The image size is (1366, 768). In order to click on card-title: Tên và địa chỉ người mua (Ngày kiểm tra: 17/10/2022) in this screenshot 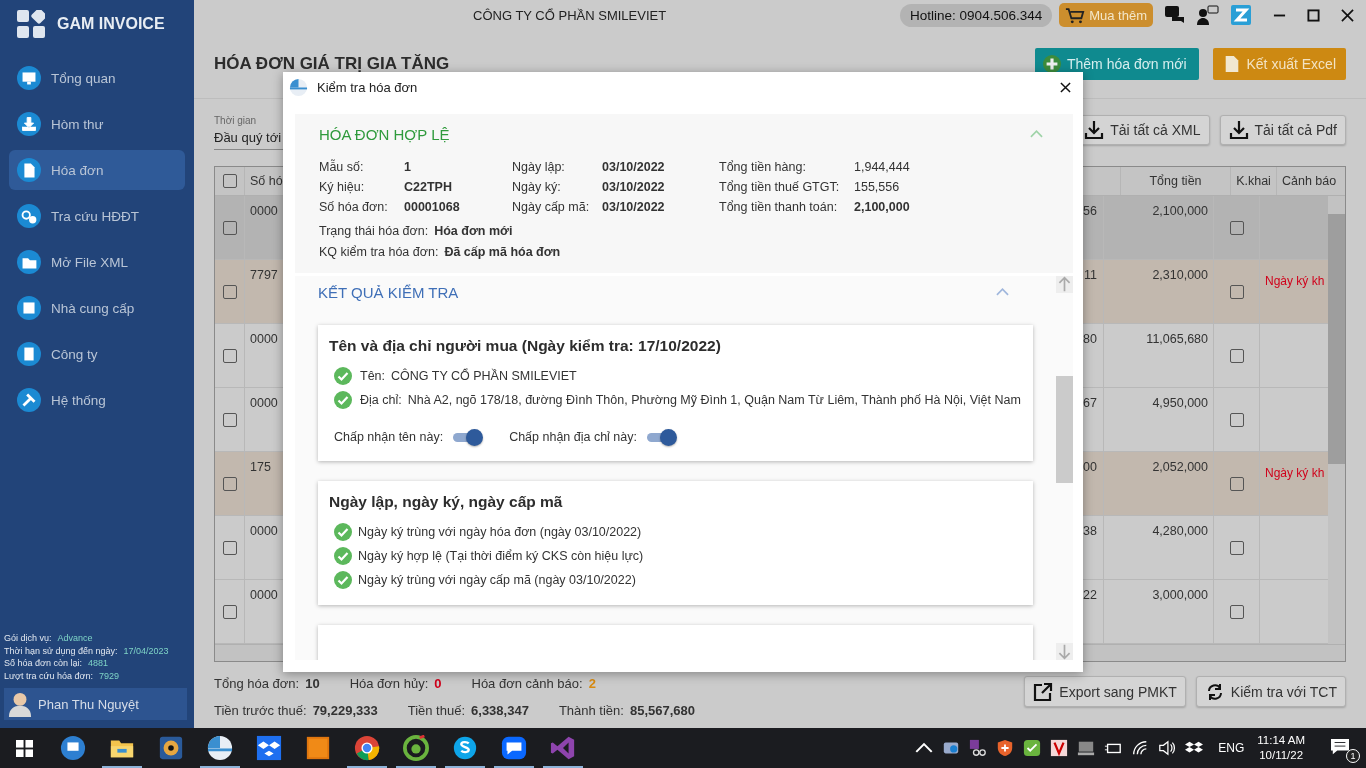, I will do `click(525, 346)`.